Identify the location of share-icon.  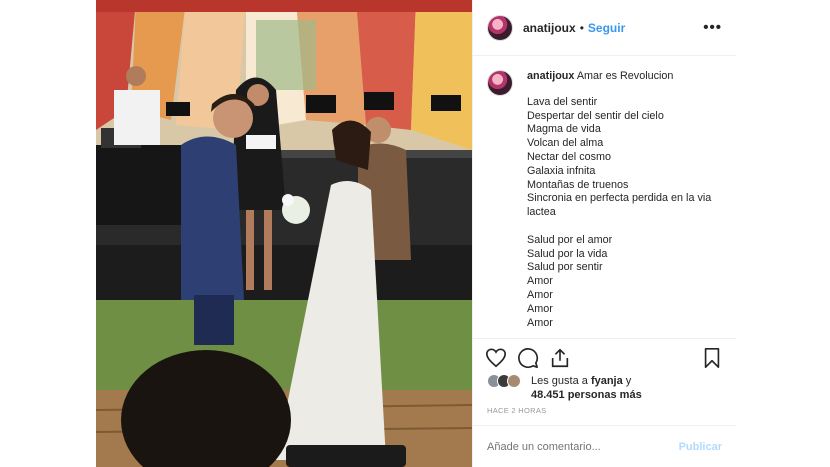
(560, 358).